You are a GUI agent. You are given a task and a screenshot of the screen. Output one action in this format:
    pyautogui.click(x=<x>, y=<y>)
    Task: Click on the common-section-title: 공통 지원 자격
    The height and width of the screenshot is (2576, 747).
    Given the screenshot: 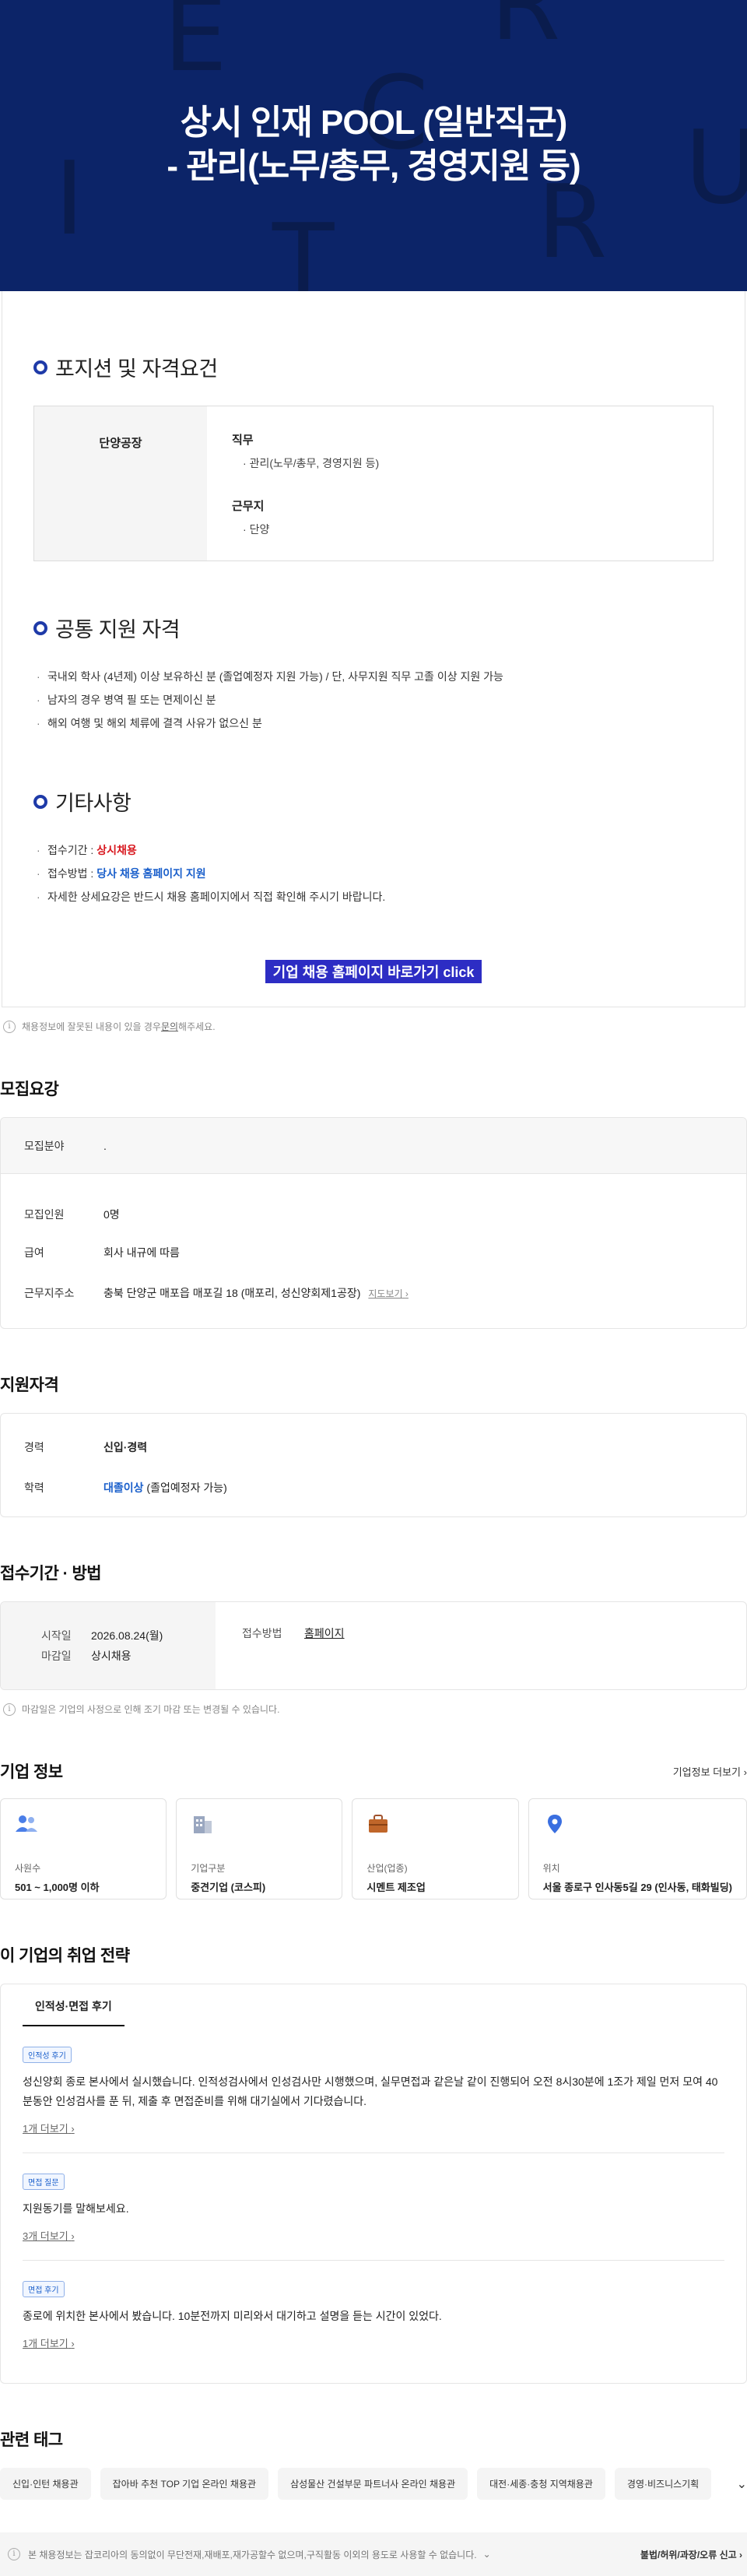 What is the action you would take?
    pyautogui.click(x=118, y=629)
    